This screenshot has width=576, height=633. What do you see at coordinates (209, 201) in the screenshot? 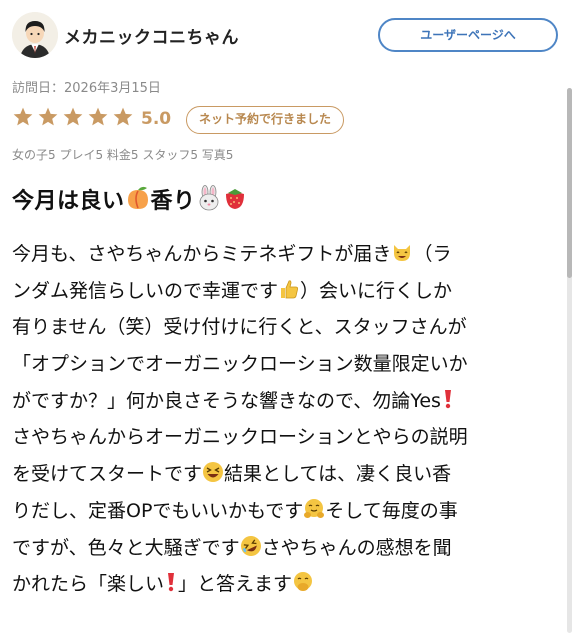
I see `rabbit-emoji-icon` at bounding box center [209, 201].